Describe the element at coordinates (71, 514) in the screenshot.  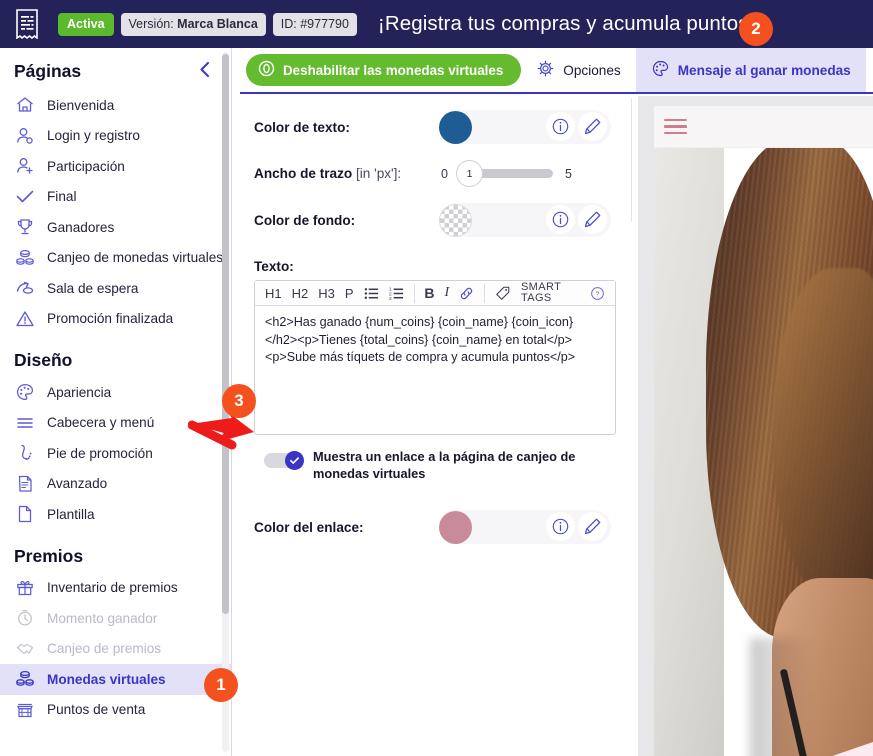
I see `sidebar-item-label: Plantilla` at that location.